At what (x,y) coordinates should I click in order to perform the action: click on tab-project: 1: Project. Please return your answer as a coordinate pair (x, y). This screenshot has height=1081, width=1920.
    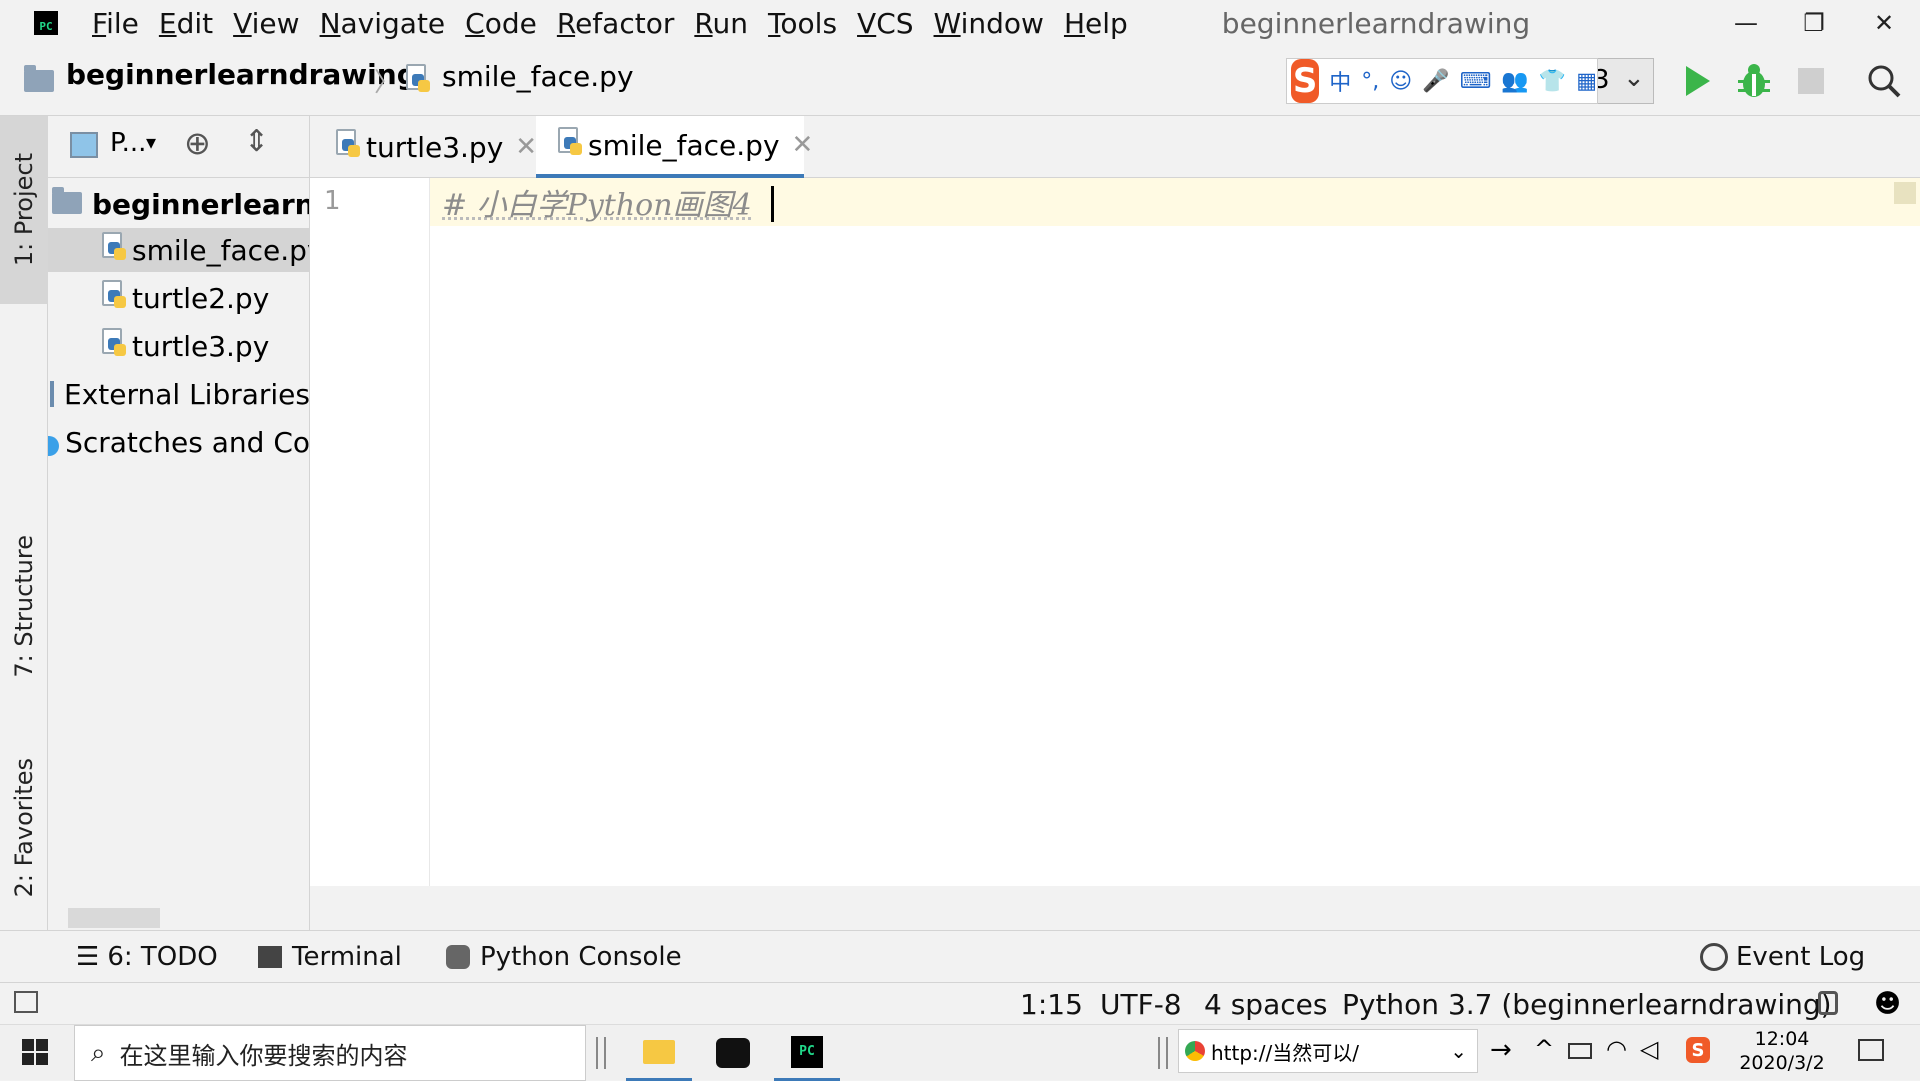
    Looking at the image, I should click on (24, 210).